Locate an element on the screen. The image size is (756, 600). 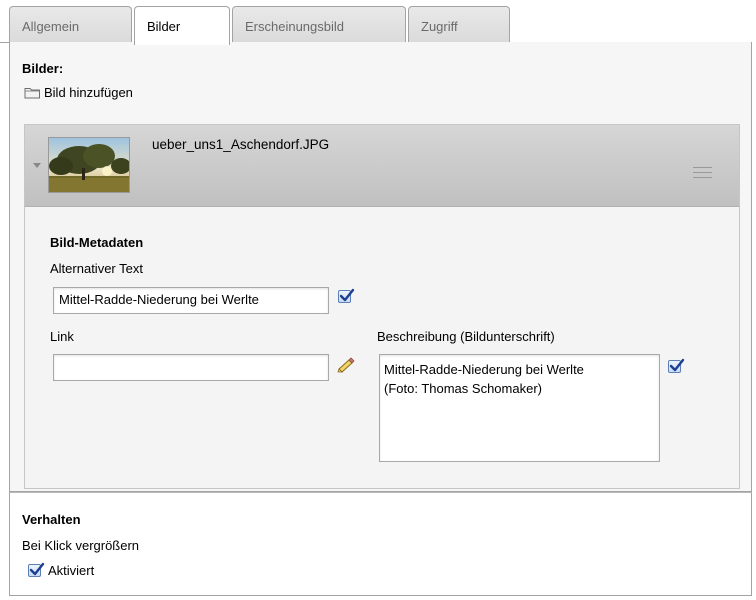
alt-text-label: Alternativer Text is located at coordinates (96, 268).